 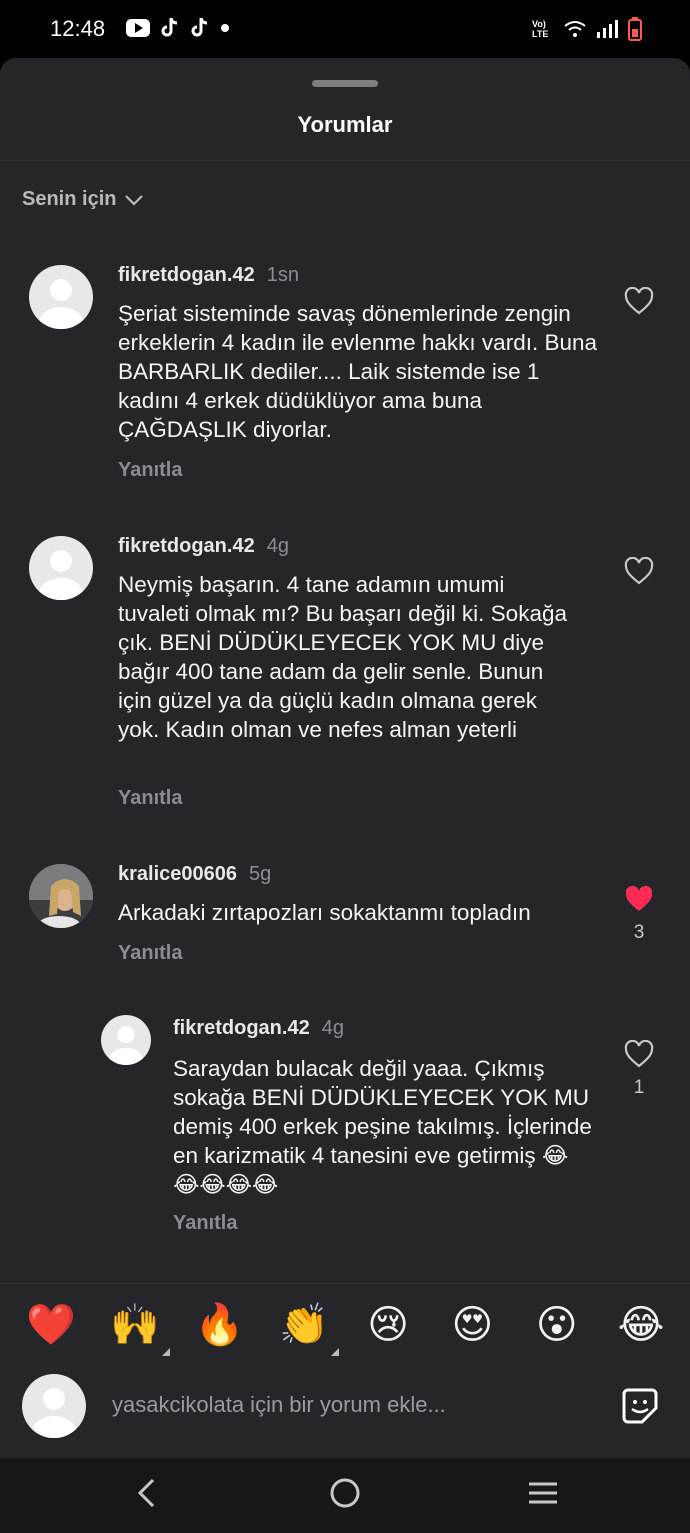 I want to click on user-photo-avatar, so click(x=61, y=896).